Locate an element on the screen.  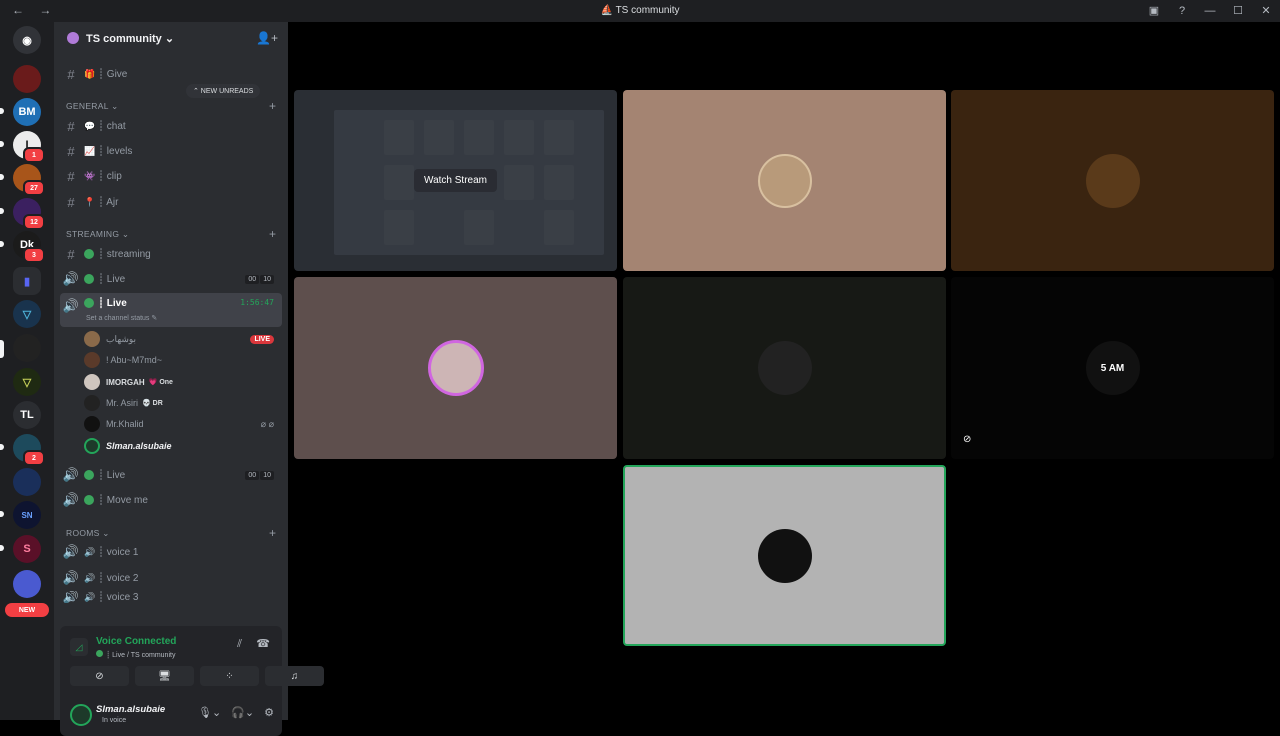
headphones-icon: 🎧⌄ is located at coordinates (242, 712).